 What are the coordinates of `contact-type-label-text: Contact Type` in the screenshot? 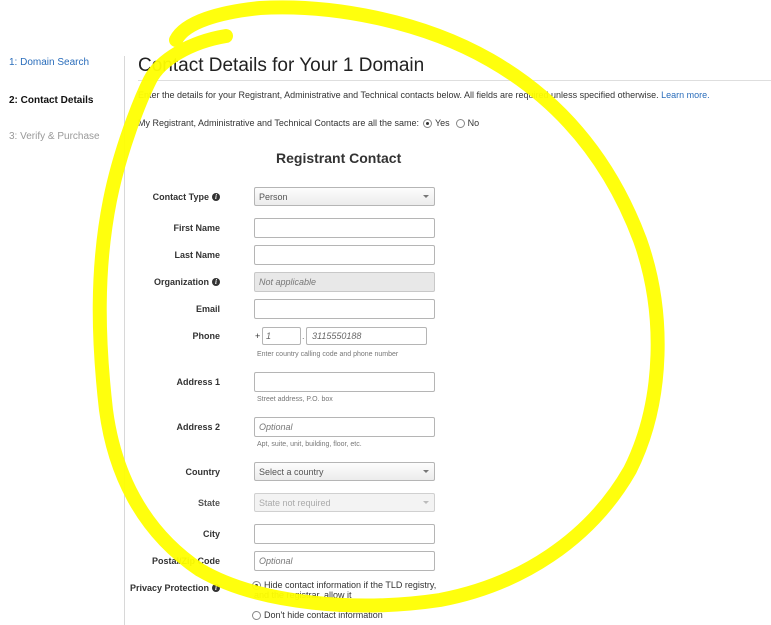 It's located at (180, 197).